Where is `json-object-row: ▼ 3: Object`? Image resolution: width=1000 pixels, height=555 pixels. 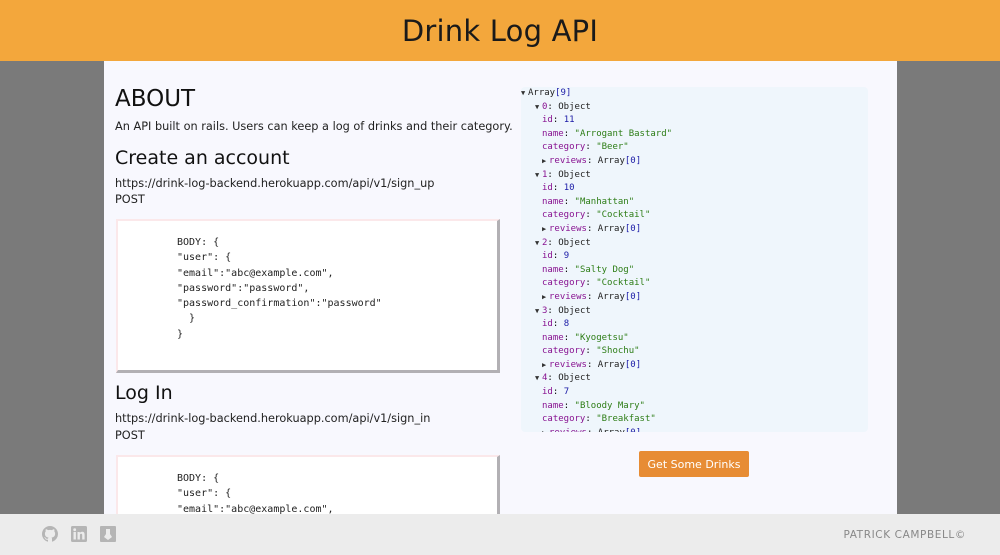 json-object-row: ▼ 3: Object is located at coordinates (694, 312).